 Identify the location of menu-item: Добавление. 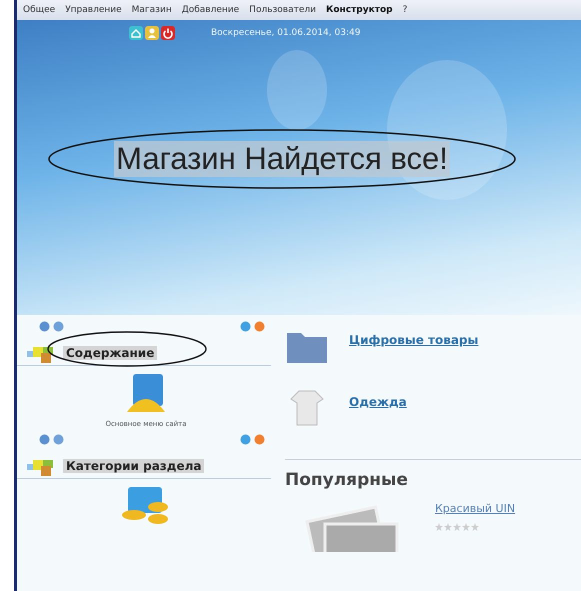
(211, 10).